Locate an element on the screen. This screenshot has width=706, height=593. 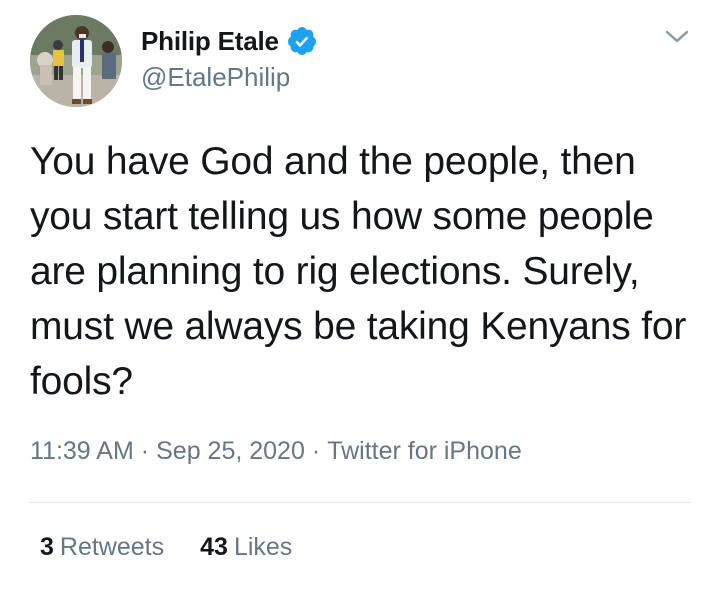
tweet-source: Twitter for iPhone is located at coordinates (424, 451).